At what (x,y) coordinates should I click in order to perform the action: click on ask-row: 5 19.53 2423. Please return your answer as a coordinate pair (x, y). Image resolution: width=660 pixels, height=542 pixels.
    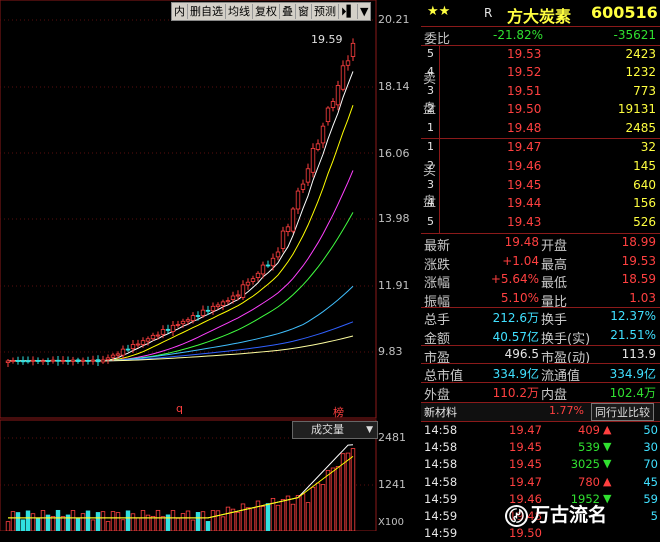
    Looking at the image, I should click on (540, 55).